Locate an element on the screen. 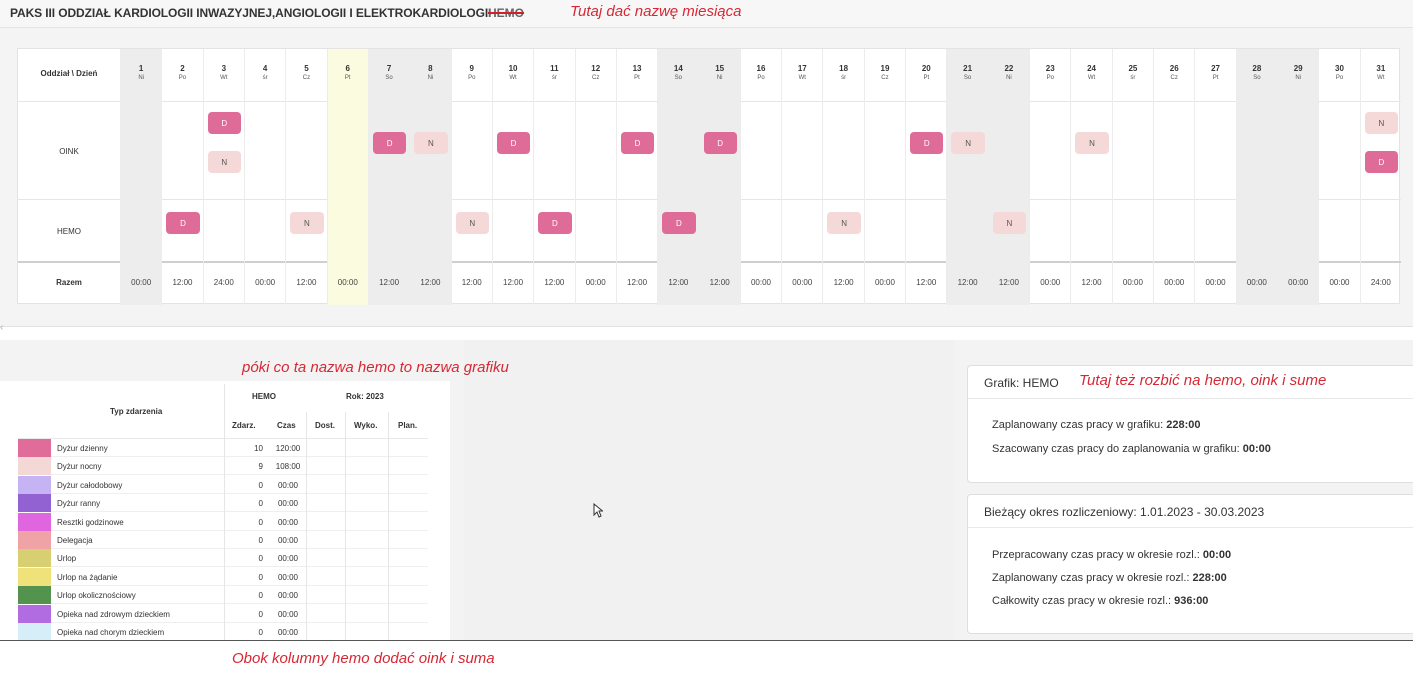 This screenshot has height=686, width=1413. day-number: 12 is located at coordinates (596, 68).